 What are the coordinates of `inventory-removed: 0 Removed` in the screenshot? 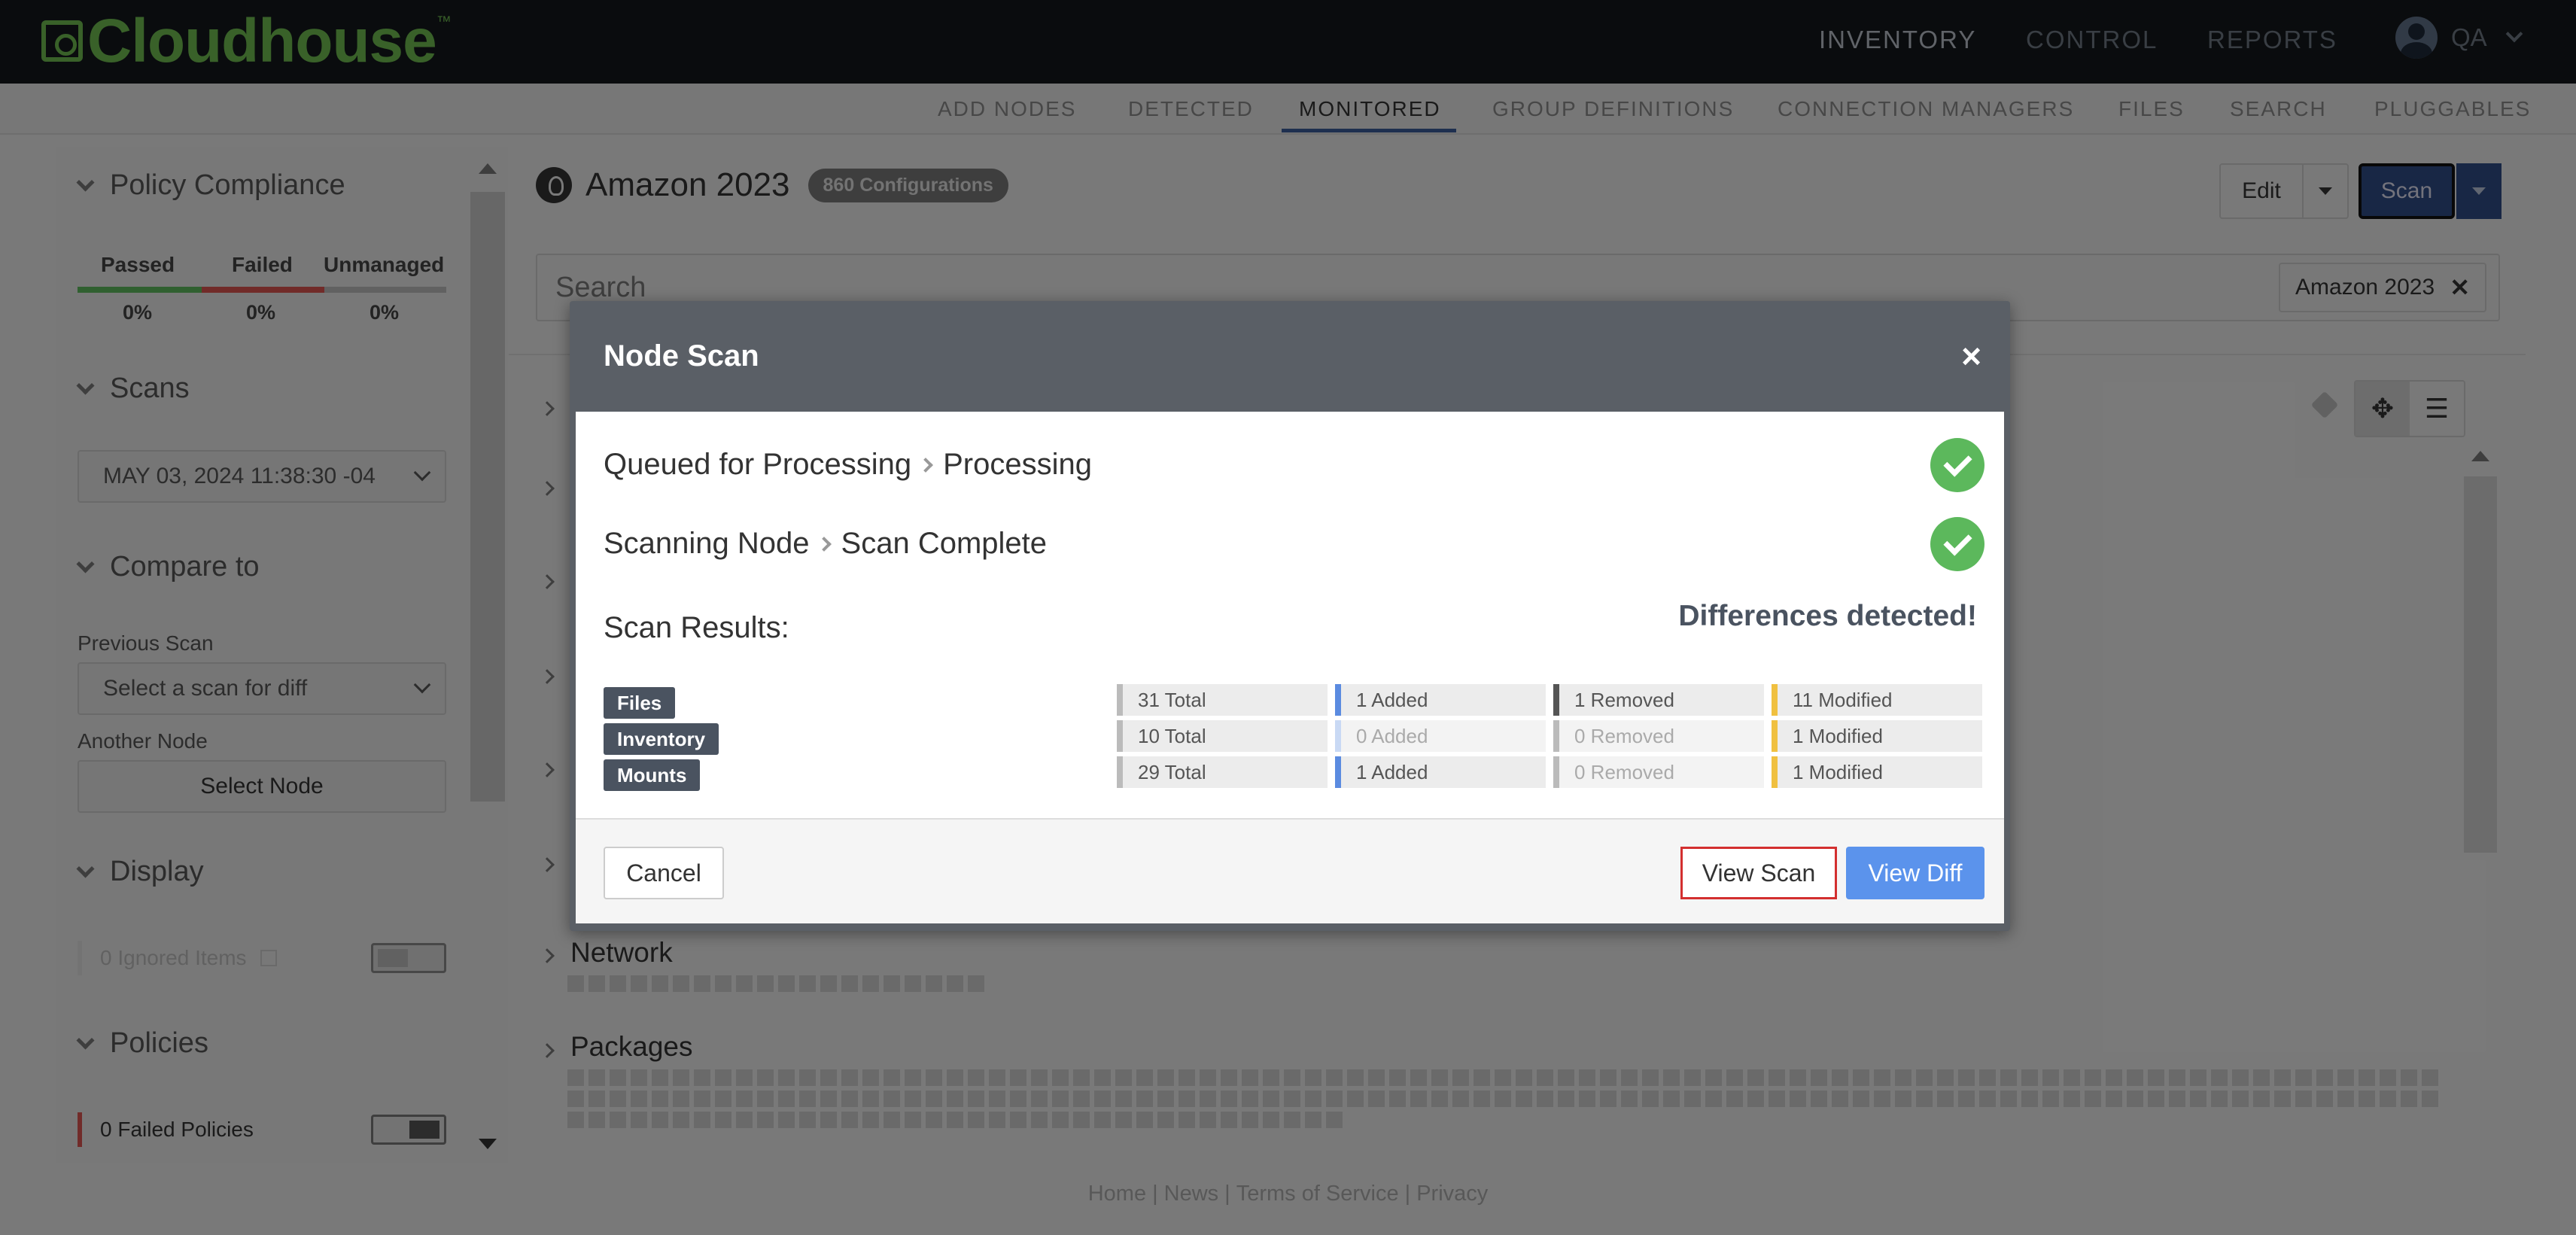 It's located at (1658, 736).